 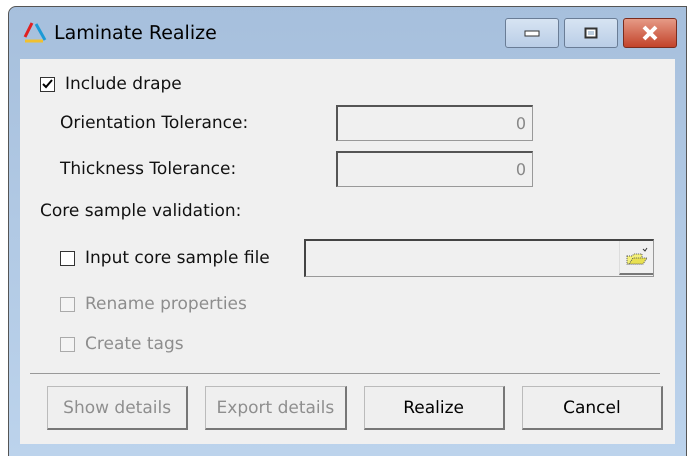 I want to click on dialog-button: Cancel, so click(x=592, y=408).